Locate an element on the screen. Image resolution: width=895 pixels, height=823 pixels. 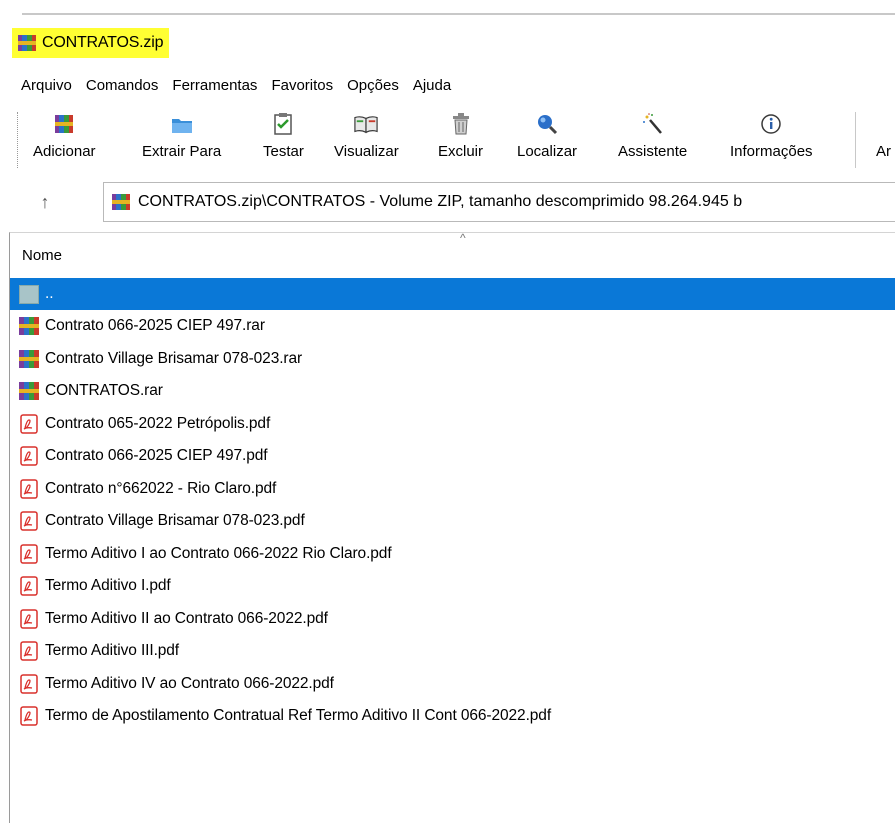
file-name: Termo Aditivo I.pdf is located at coordinates (108, 586).